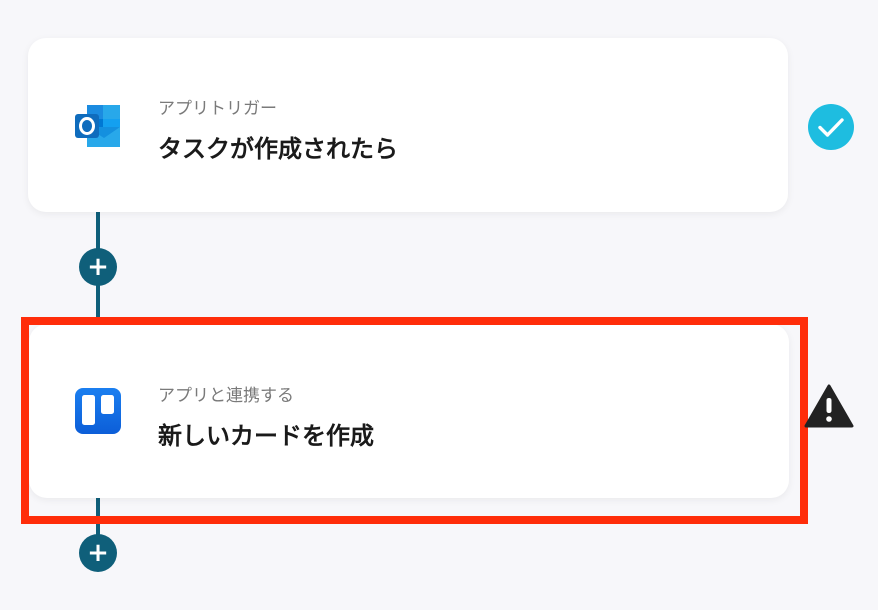  I want to click on step-type-label: アプリトリガー, so click(217, 109).